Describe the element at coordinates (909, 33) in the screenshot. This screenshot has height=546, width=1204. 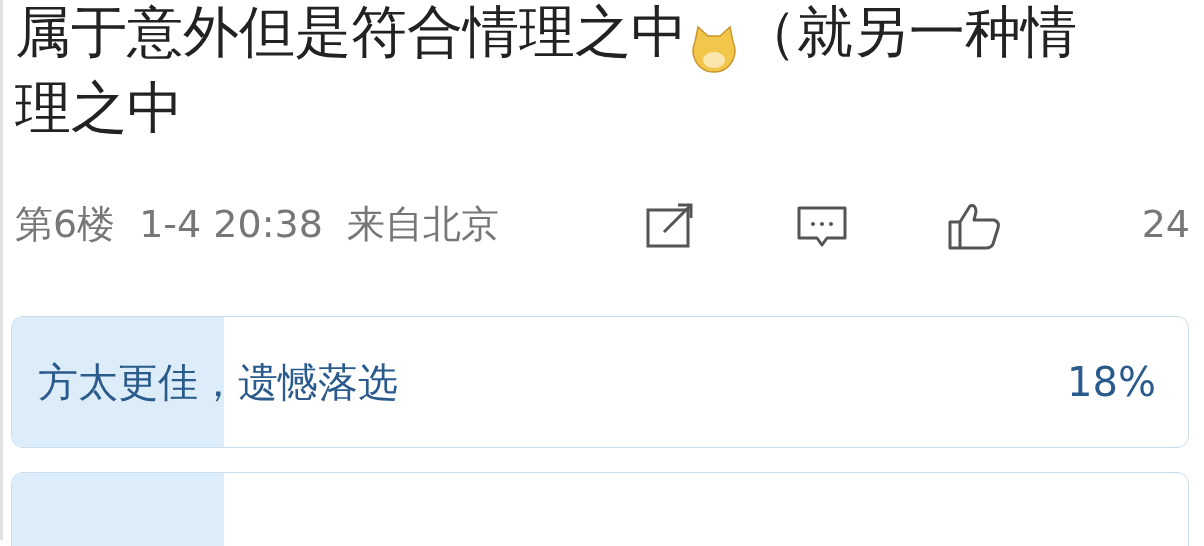
I see `comment-text: （就另一种情` at that location.